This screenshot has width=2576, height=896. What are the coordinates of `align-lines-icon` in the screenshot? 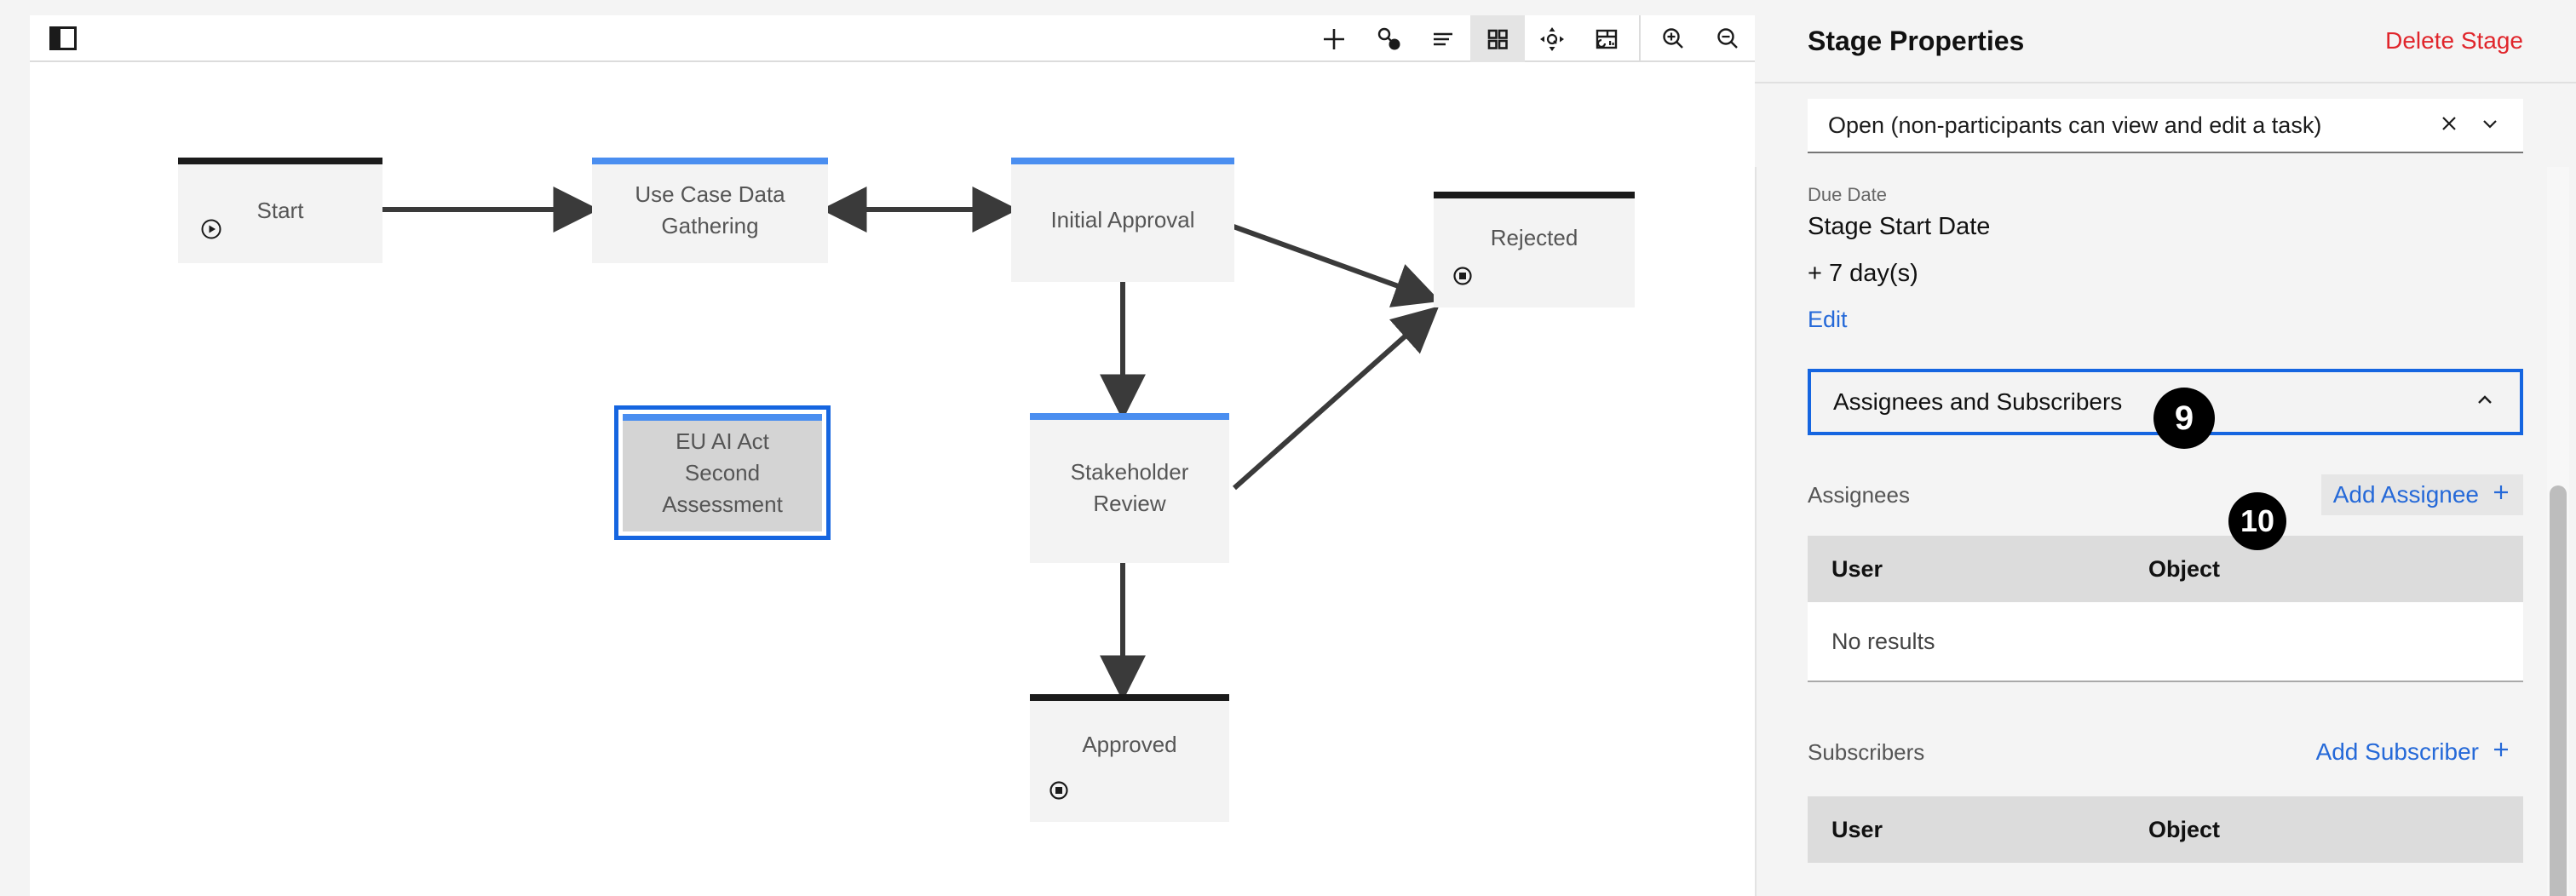 It's located at (1444, 39).